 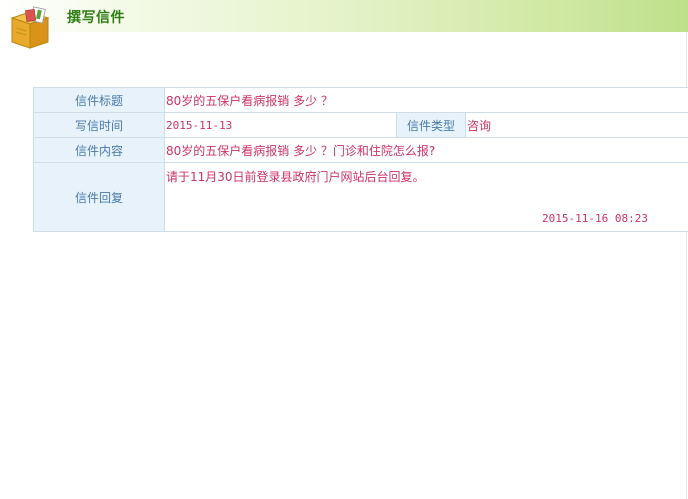 What do you see at coordinates (295, 177) in the screenshot?
I see `letter-reply-value: 请于11月30日前登录县政府门户网站后台回复。` at bounding box center [295, 177].